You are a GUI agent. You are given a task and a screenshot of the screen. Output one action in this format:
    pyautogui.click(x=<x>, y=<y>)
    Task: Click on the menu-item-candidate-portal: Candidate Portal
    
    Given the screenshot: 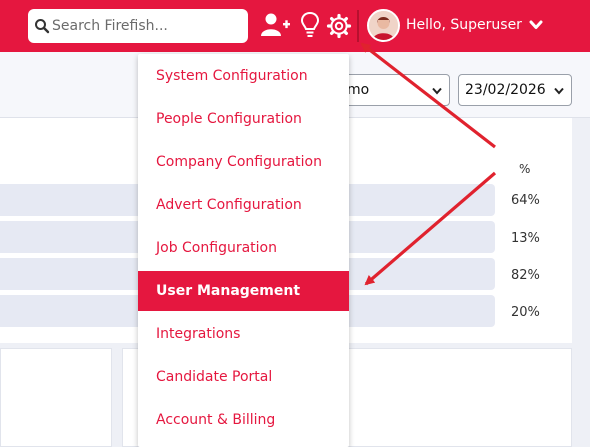 What is the action you would take?
    pyautogui.click(x=243, y=377)
    